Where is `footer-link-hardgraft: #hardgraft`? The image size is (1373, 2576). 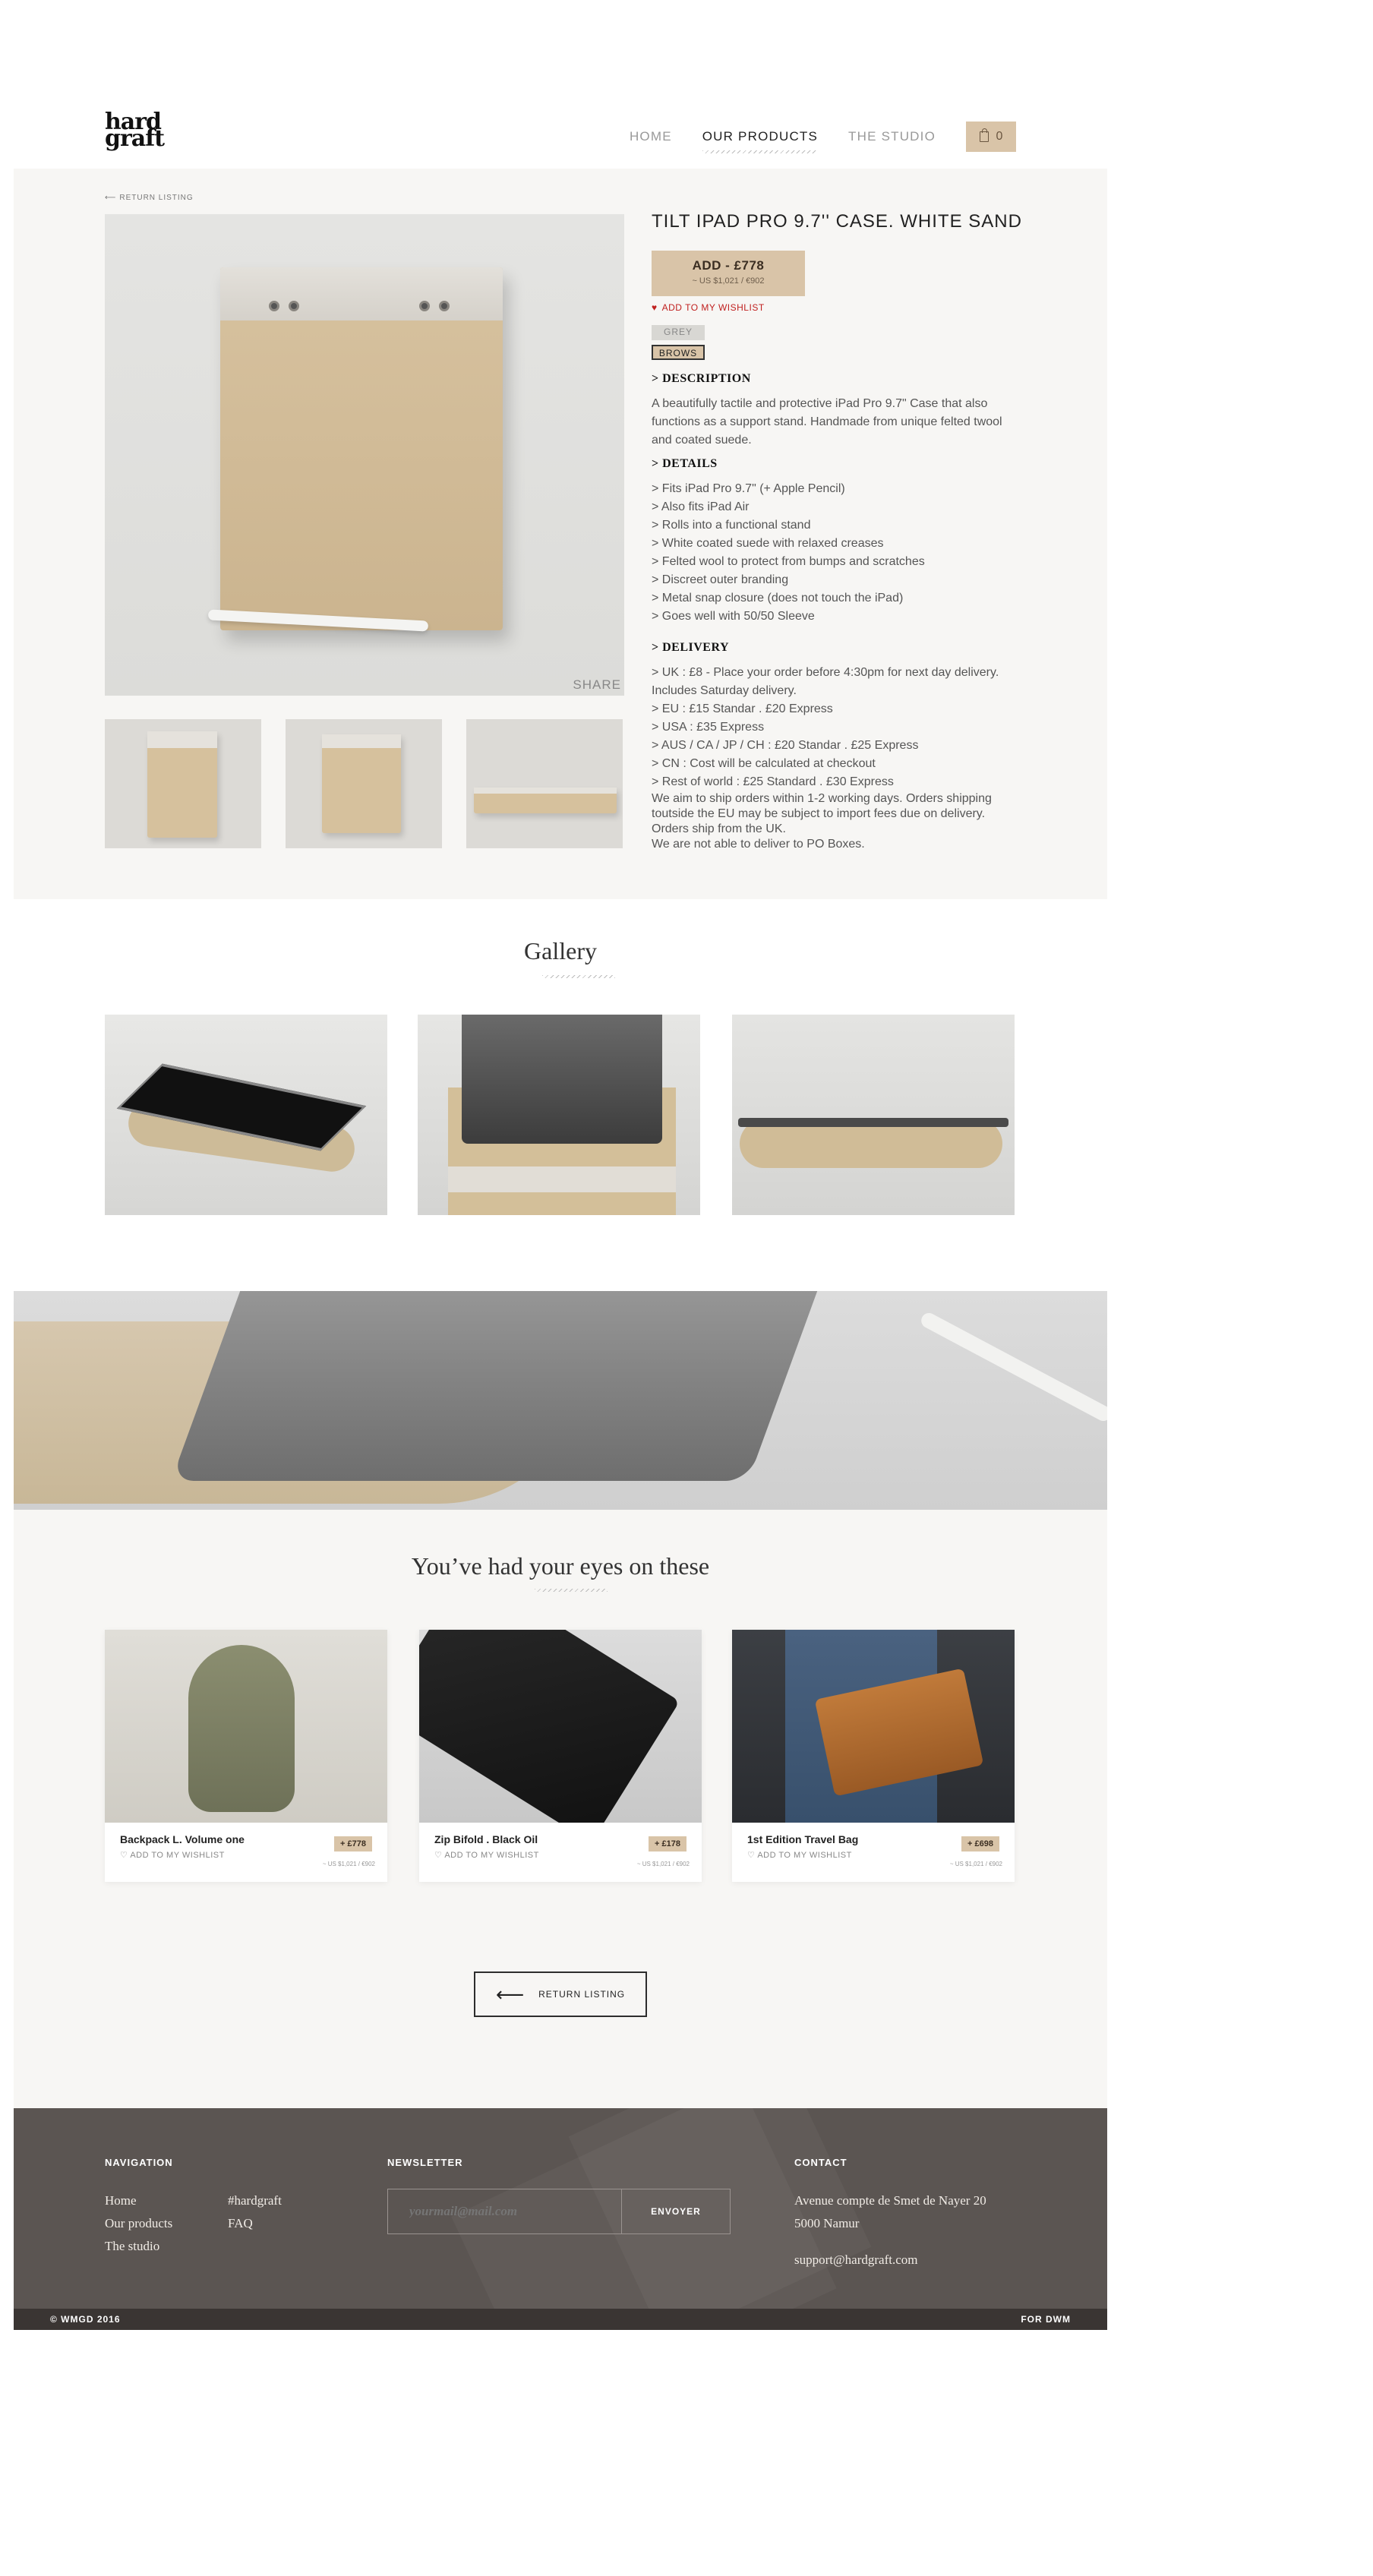 footer-link-hardgraft: #hardgraft is located at coordinates (255, 2200).